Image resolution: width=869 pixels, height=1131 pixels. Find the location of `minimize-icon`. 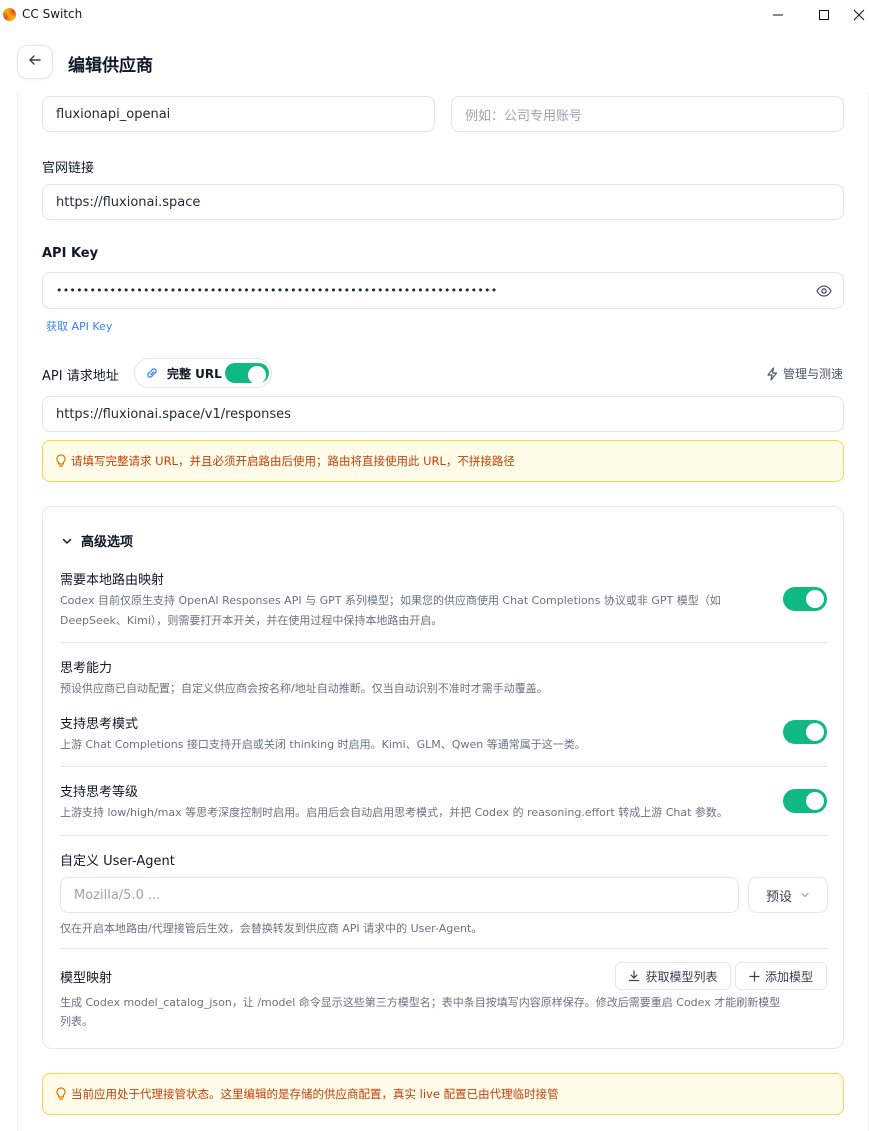

minimize-icon is located at coordinates (778, 15).